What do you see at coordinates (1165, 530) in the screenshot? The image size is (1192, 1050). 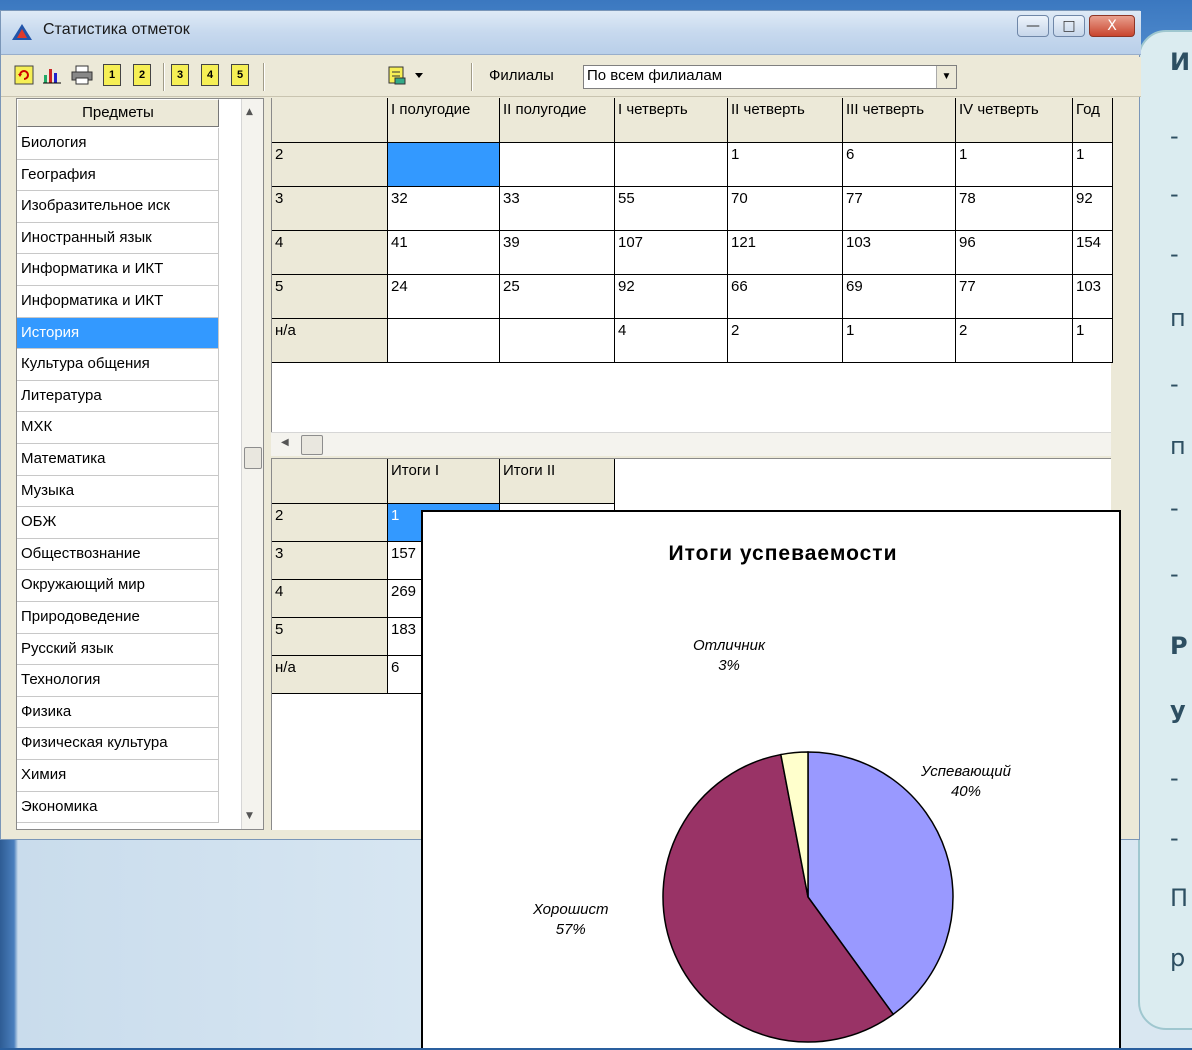 I see `callout-panel: И - - - п - п - - Ру - - Пр` at bounding box center [1165, 530].